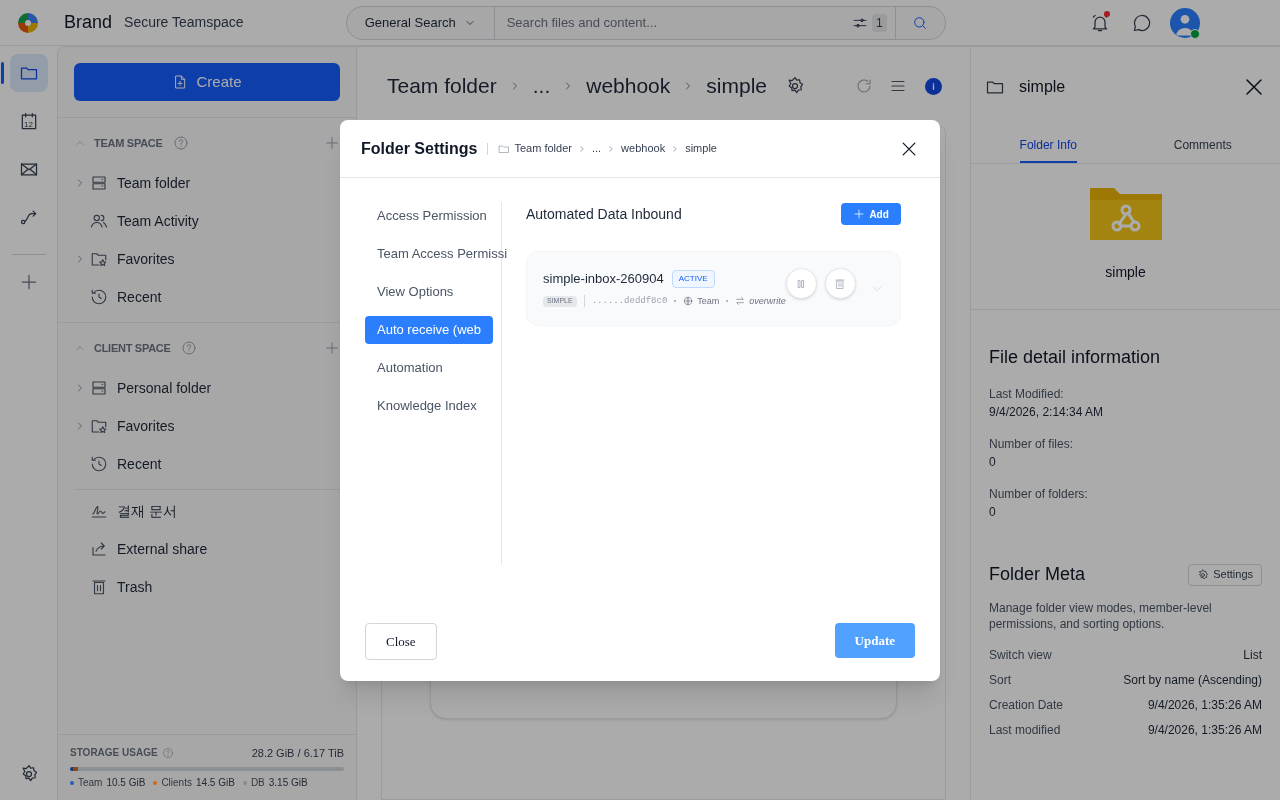 Image resolution: width=1280 pixels, height=800 pixels. I want to click on rail-calendar-button: 12, so click(28, 121).